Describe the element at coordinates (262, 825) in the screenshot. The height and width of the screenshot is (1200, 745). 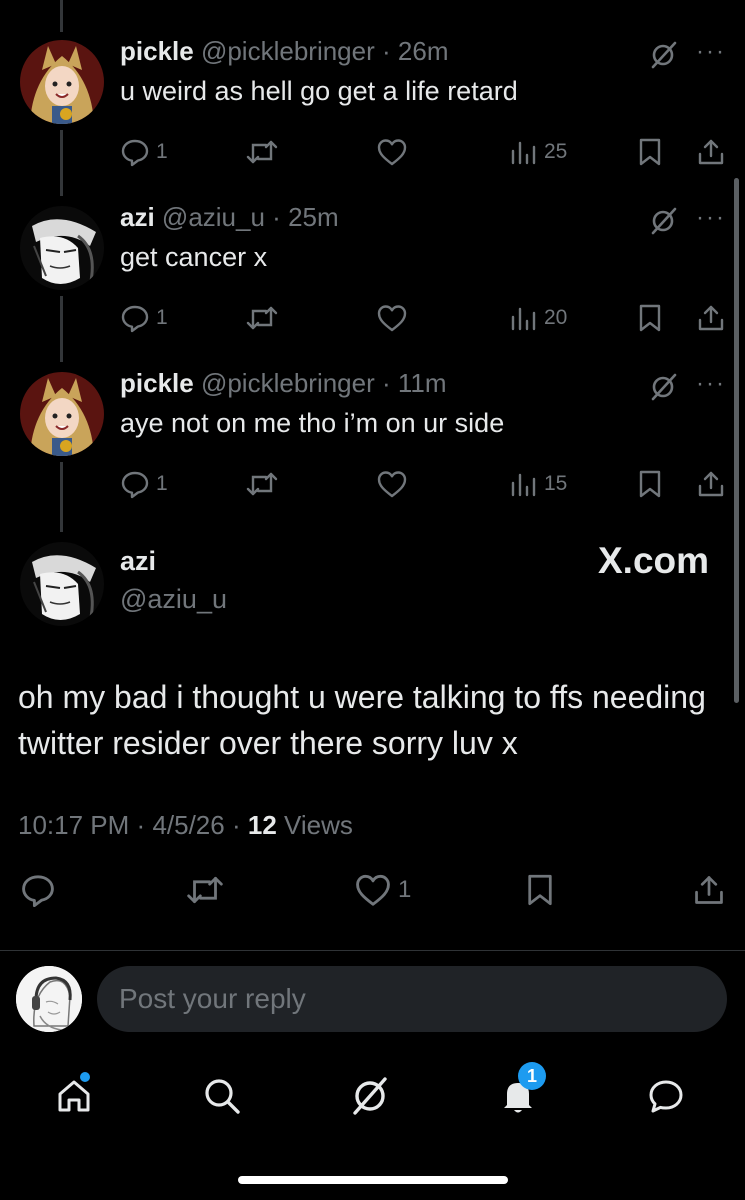
I see `views-count: 12` at that location.